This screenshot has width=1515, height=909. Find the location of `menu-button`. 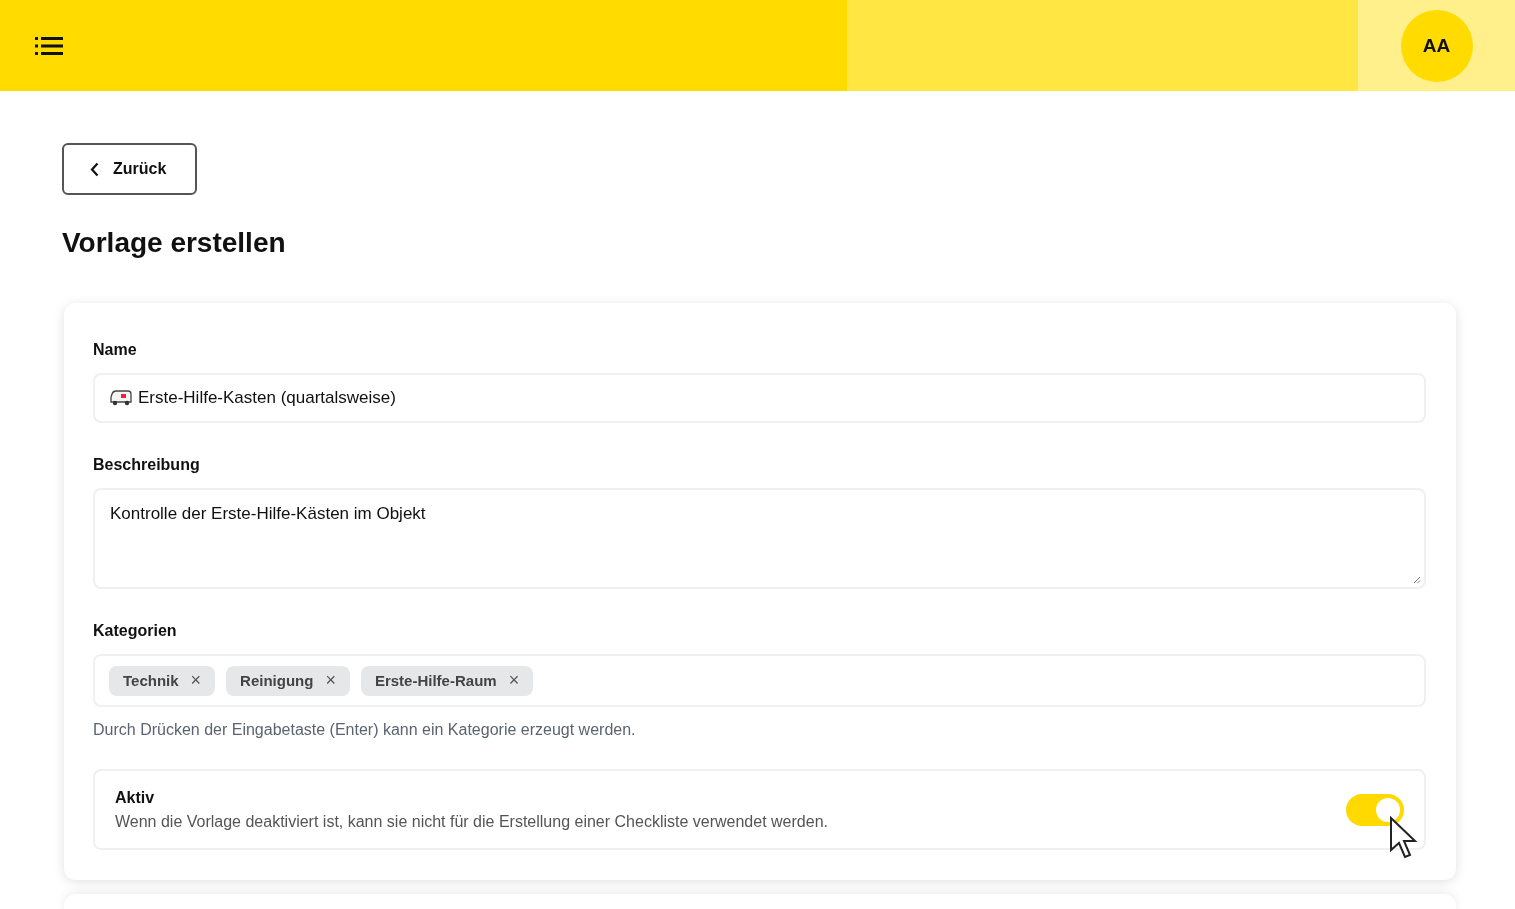

menu-button is located at coordinates (49, 45).